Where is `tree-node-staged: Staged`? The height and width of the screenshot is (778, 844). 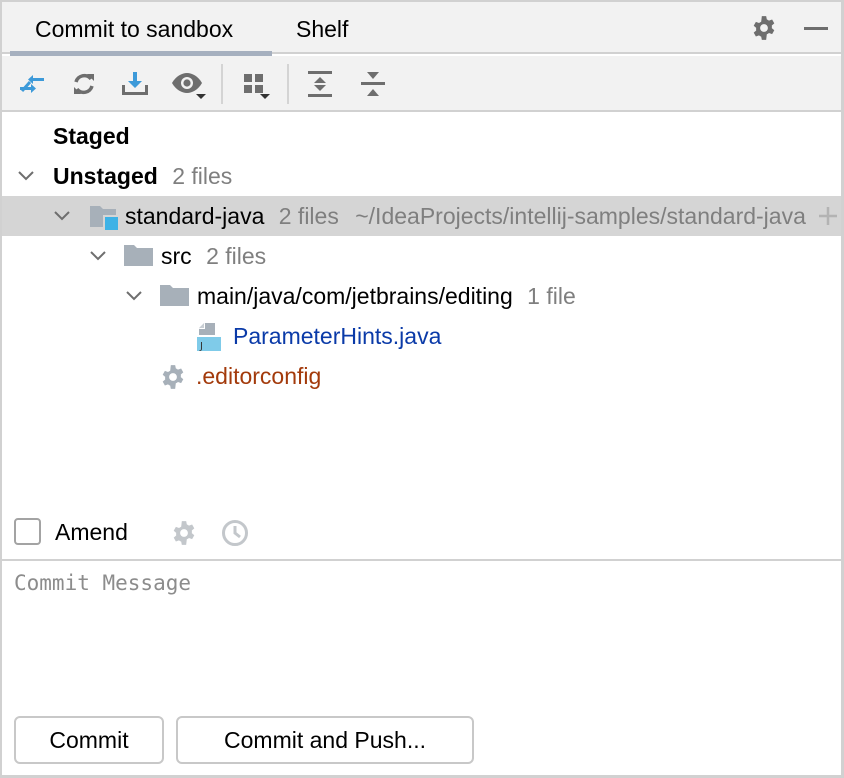
tree-node-staged: Staged is located at coordinates (421, 136).